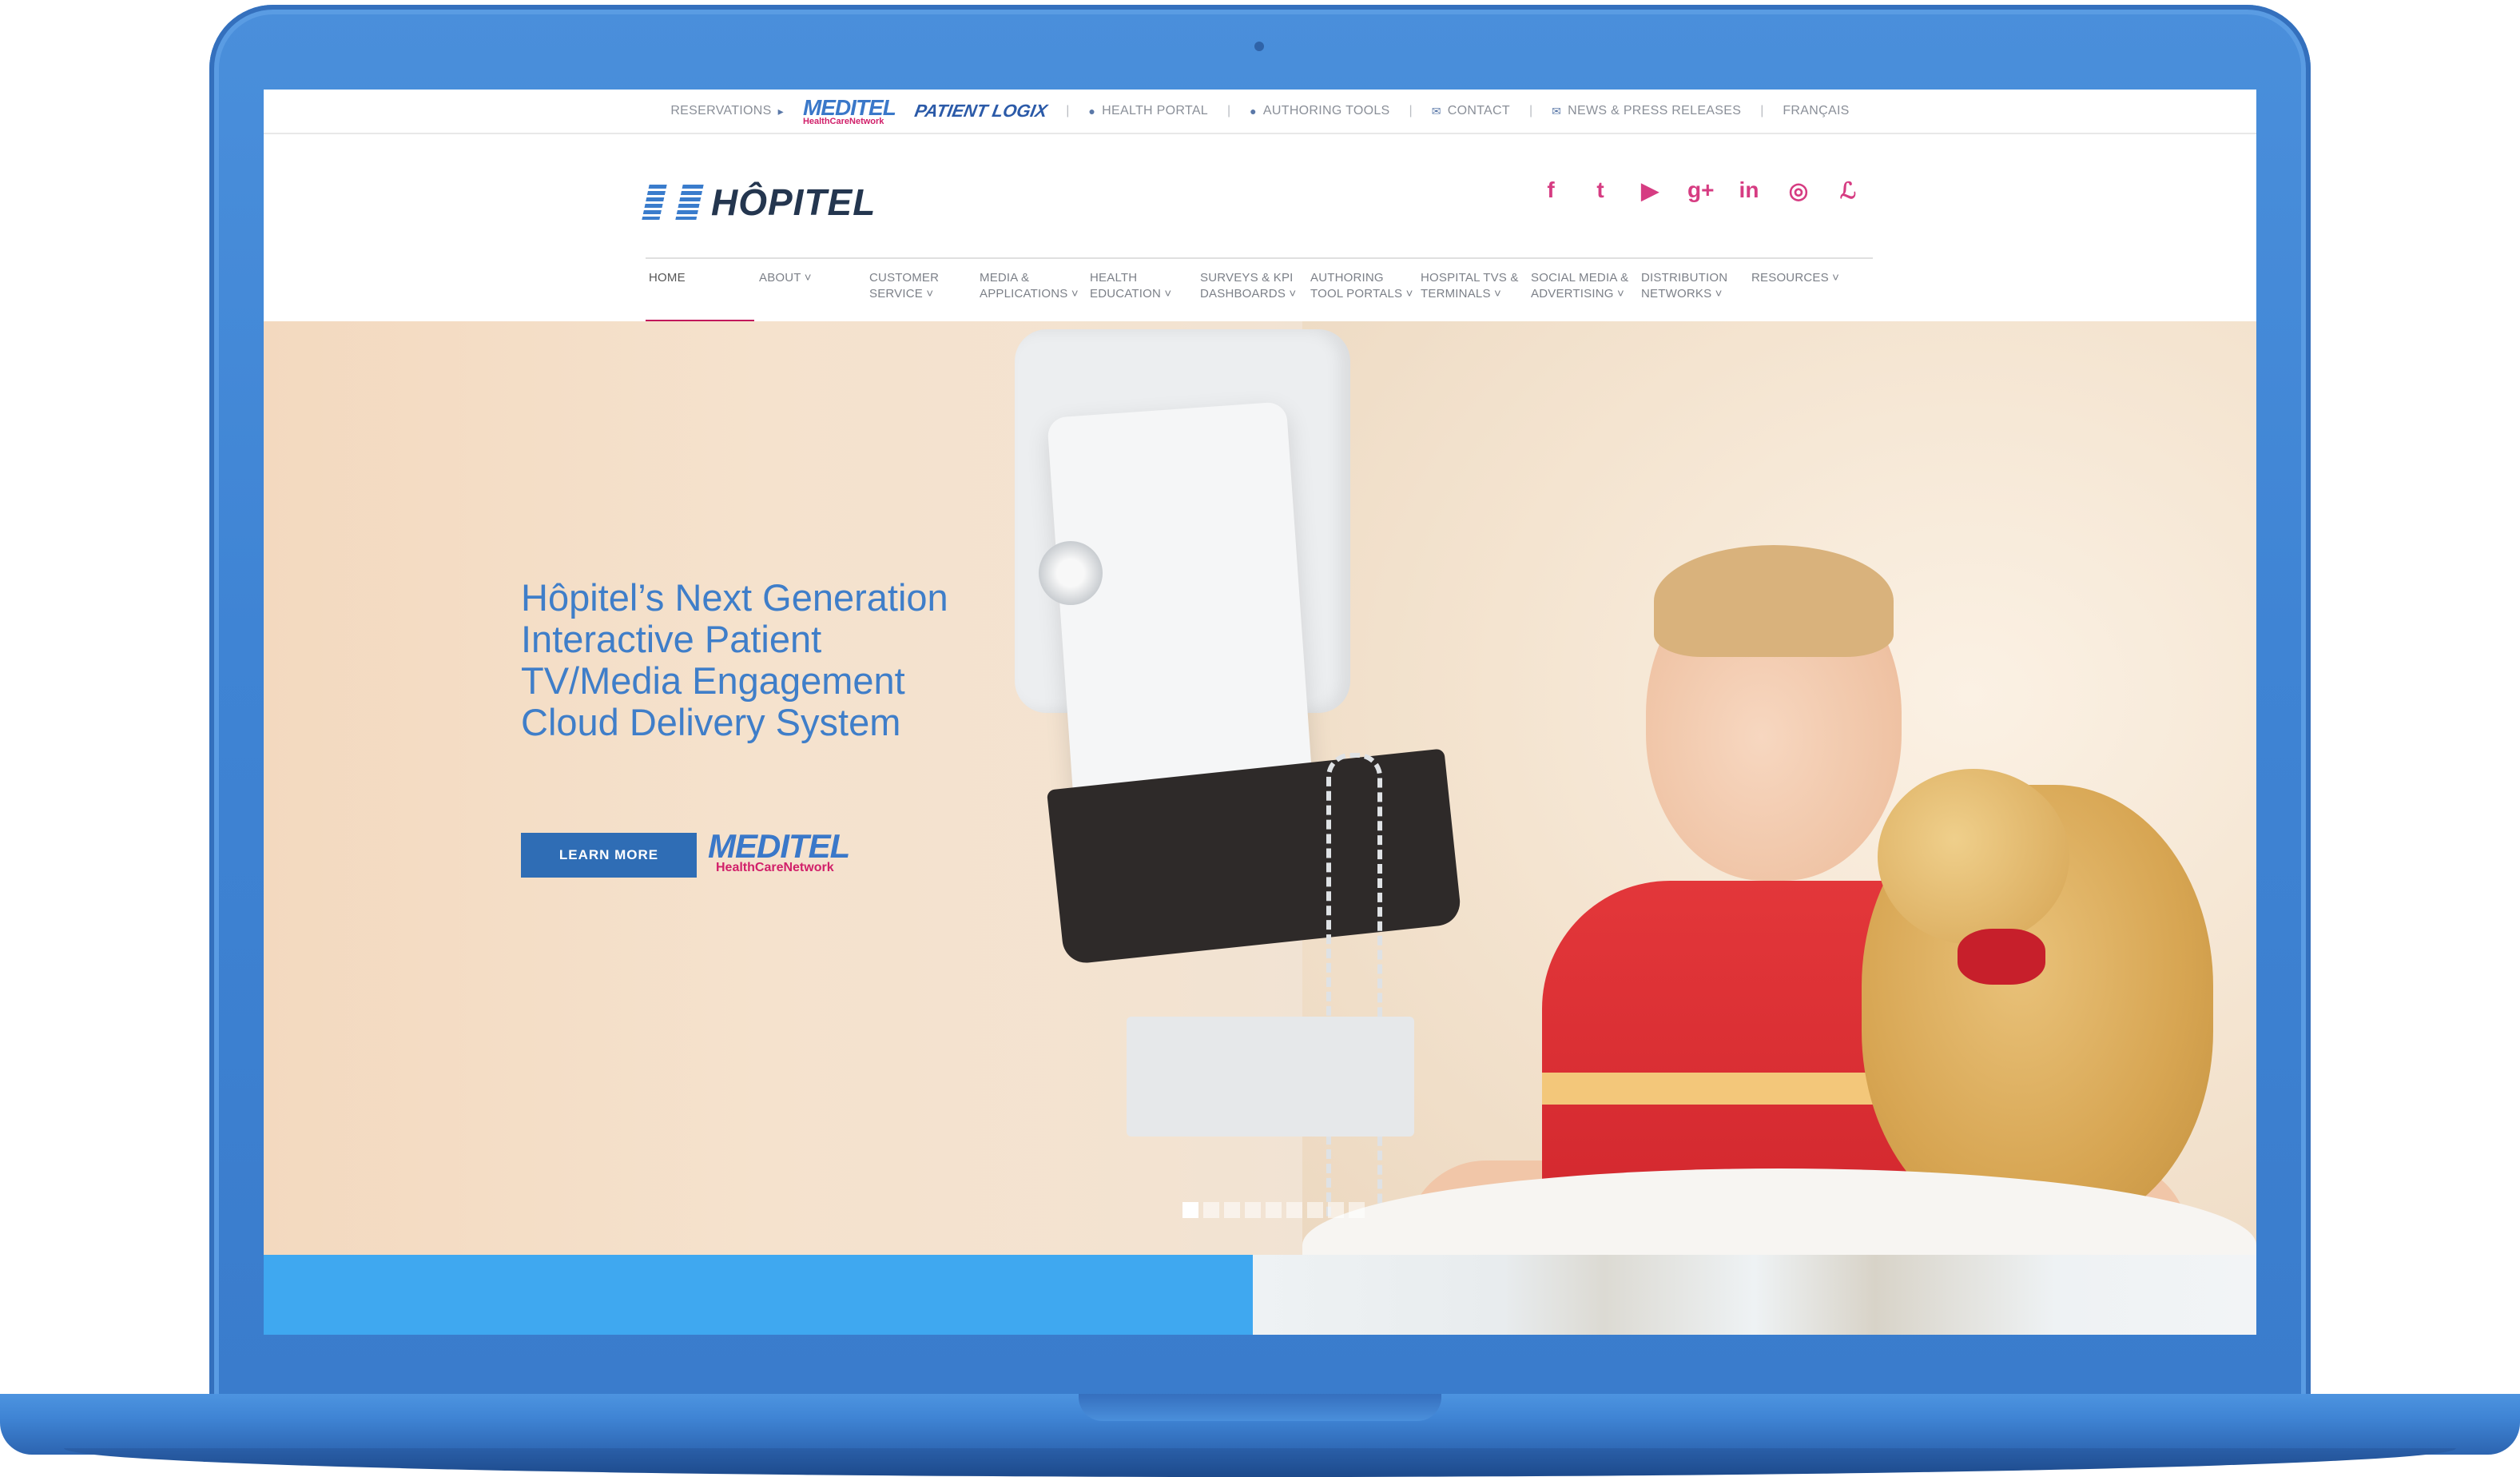 This screenshot has height=1477, width=2520. I want to click on facebook-icon: f, so click(1551, 190).